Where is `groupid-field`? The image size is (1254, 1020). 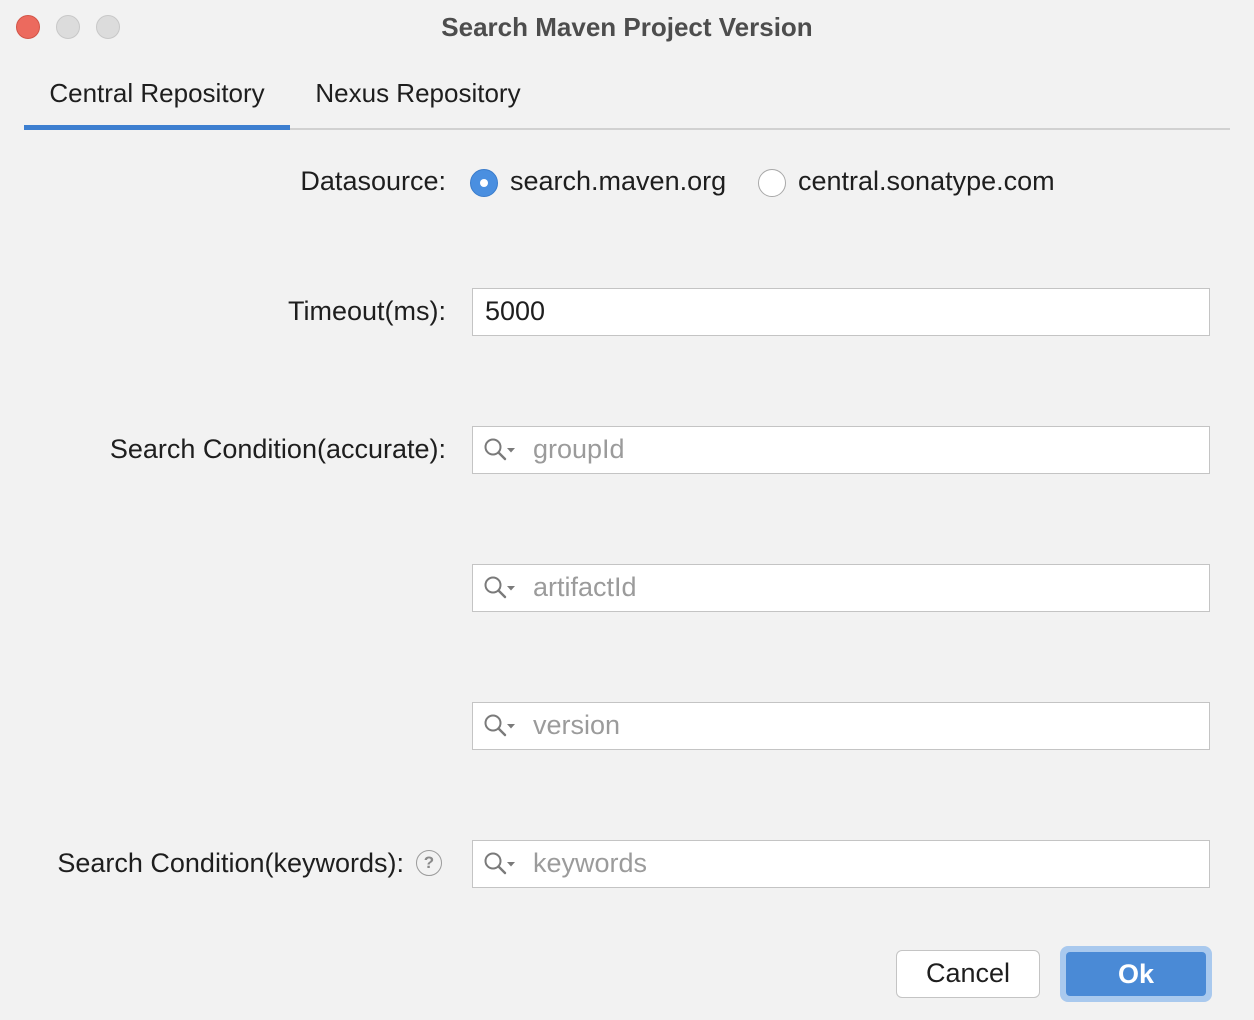
groupid-field is located at coordinates (841, 450).